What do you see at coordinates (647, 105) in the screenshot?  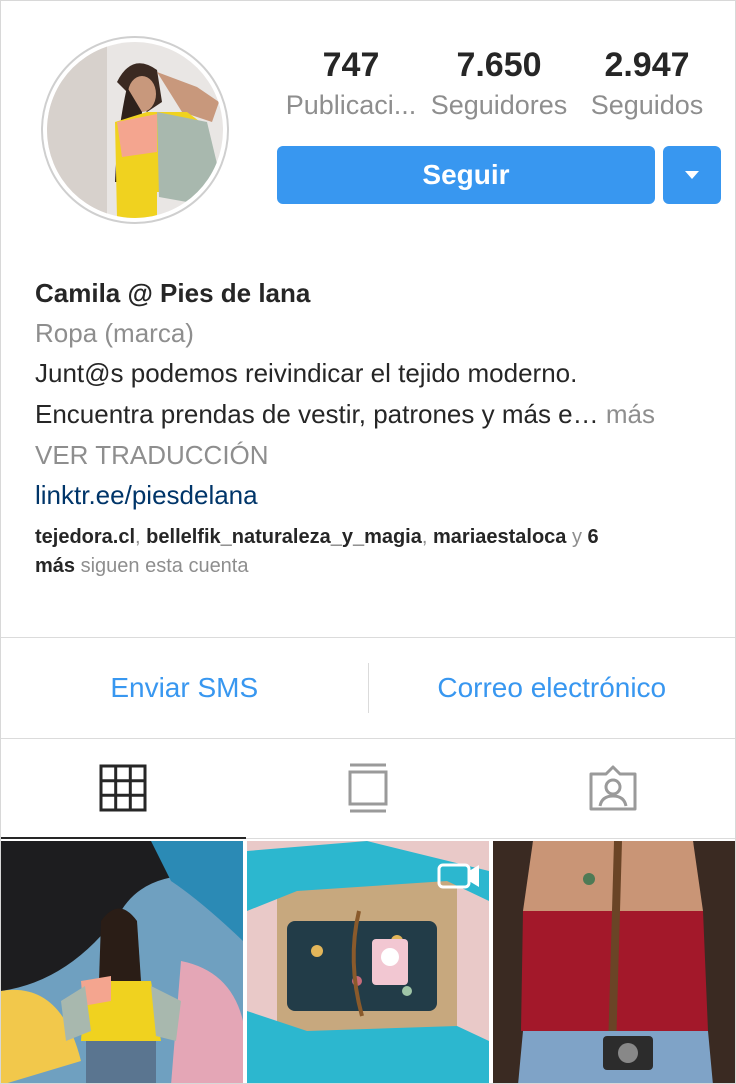 I see `stat-following-label: Seguidos` at bounding box center [647, 105].